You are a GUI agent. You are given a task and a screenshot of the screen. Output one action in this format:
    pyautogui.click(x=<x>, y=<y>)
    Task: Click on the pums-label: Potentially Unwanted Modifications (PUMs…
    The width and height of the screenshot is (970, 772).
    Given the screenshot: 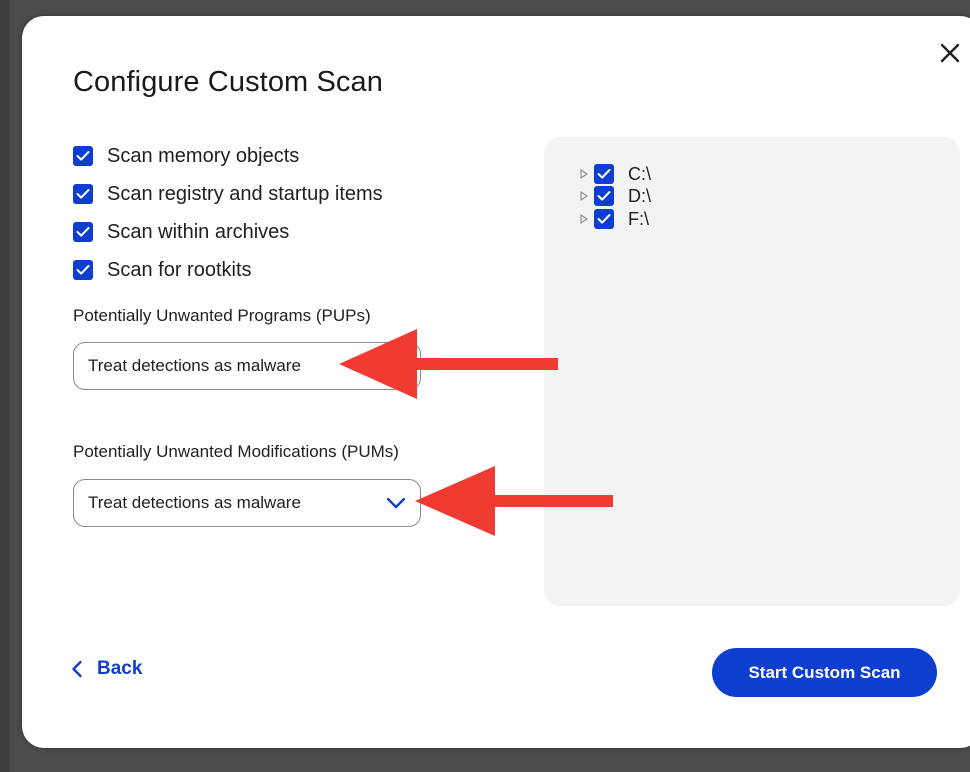 What is the action you would take?
    pyautogui.click(x=236, y=451)
    